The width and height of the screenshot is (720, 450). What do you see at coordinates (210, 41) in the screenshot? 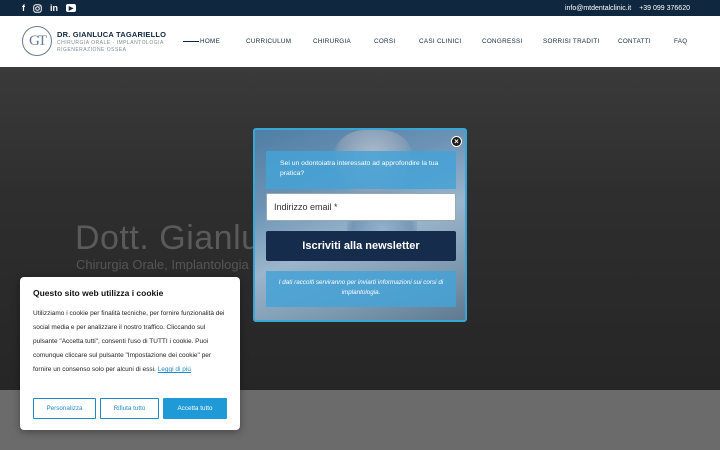
I see `nav-item-home: HOME` at bounding box center [210, 41].